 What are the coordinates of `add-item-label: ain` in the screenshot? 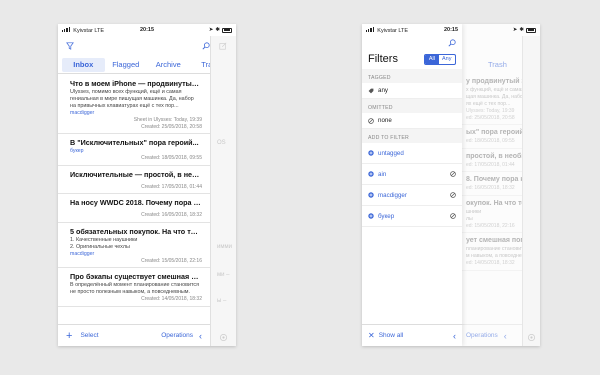 It's located at (382, 174).